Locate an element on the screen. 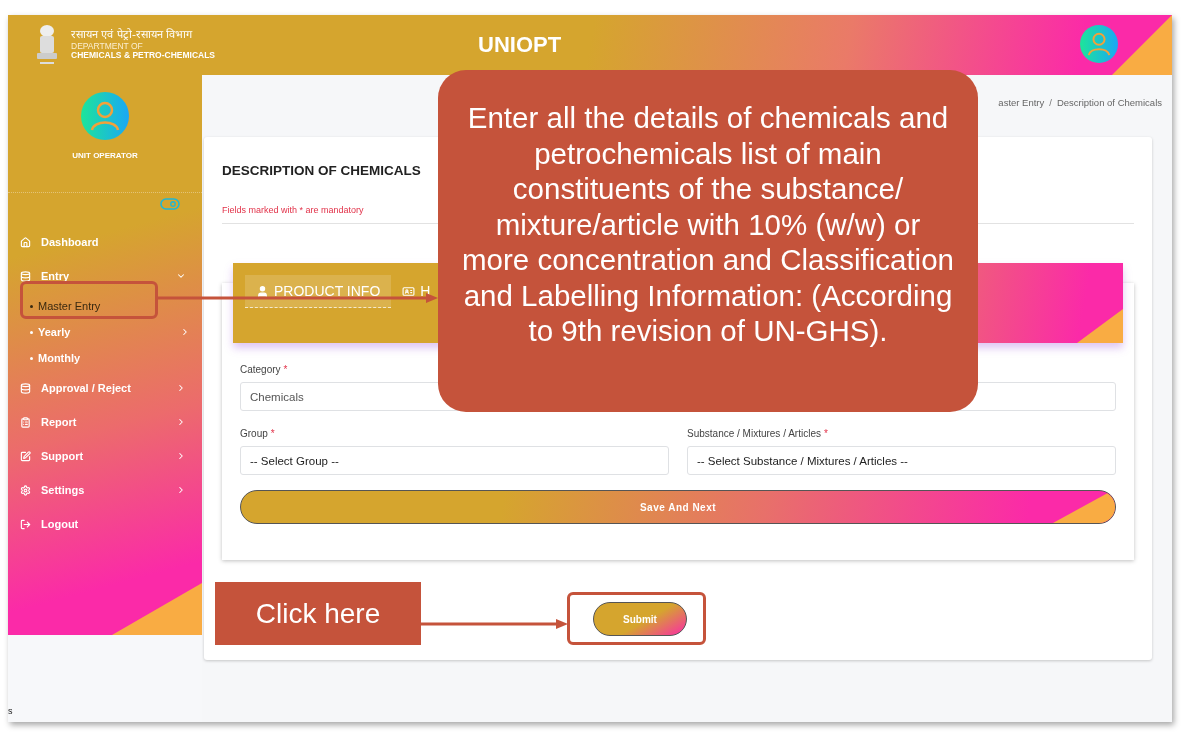  save-and-next-button: Save And Next is located at coordinates (678, 507).